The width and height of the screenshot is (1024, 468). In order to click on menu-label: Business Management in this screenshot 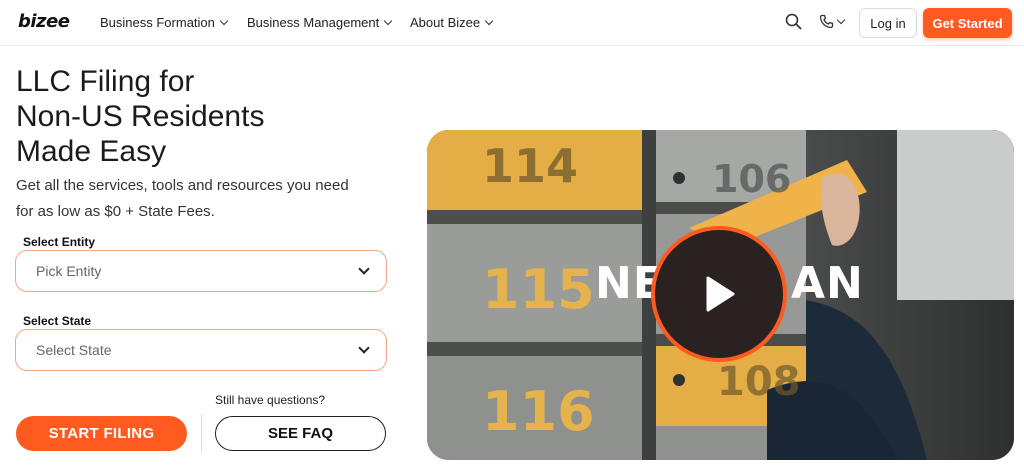, I will do `click(313, 22)`.